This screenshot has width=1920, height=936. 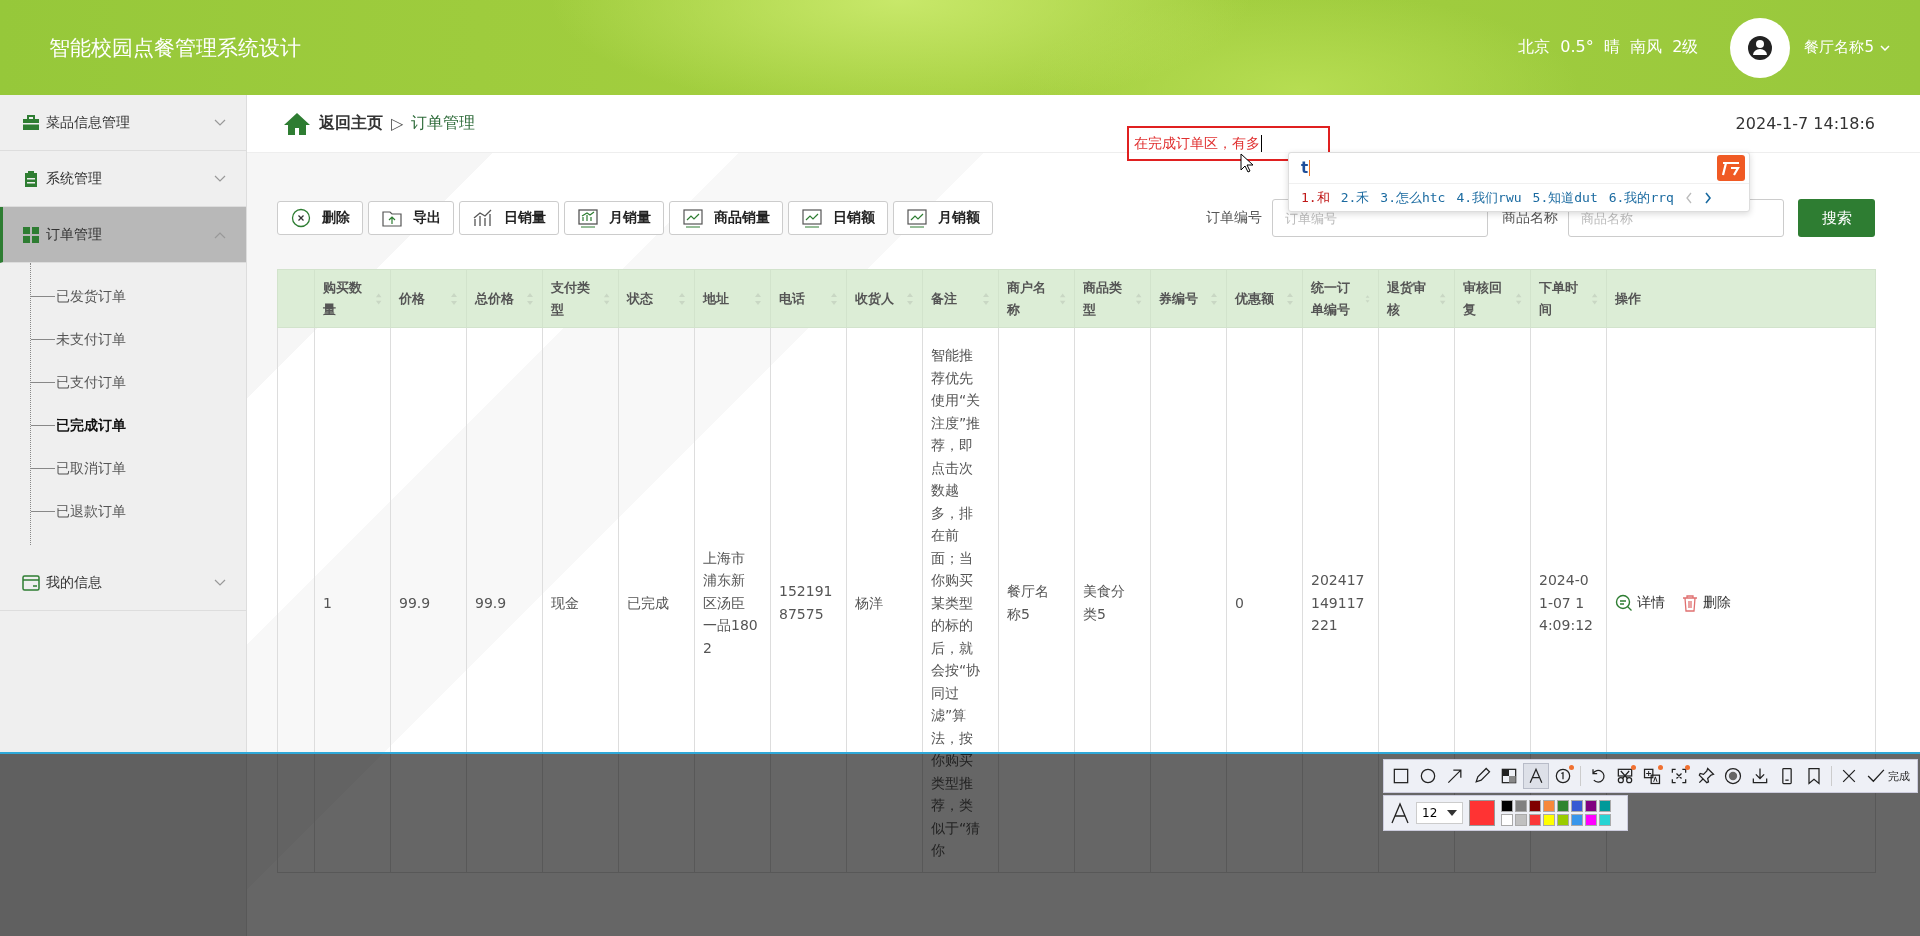 What do you see at coordinates (648, 602) in the screenshot?
I see `table-cell: 已完成` at bounding box center [648, 602].